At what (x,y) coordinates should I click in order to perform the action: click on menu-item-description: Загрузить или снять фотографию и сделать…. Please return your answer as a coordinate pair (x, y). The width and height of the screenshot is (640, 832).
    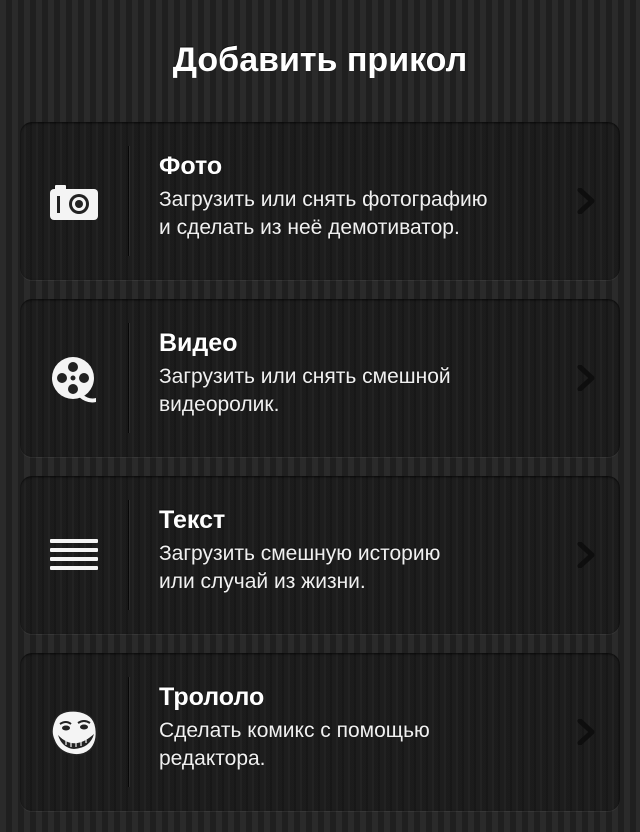
    Looking at the image, I should click on (323, 213).